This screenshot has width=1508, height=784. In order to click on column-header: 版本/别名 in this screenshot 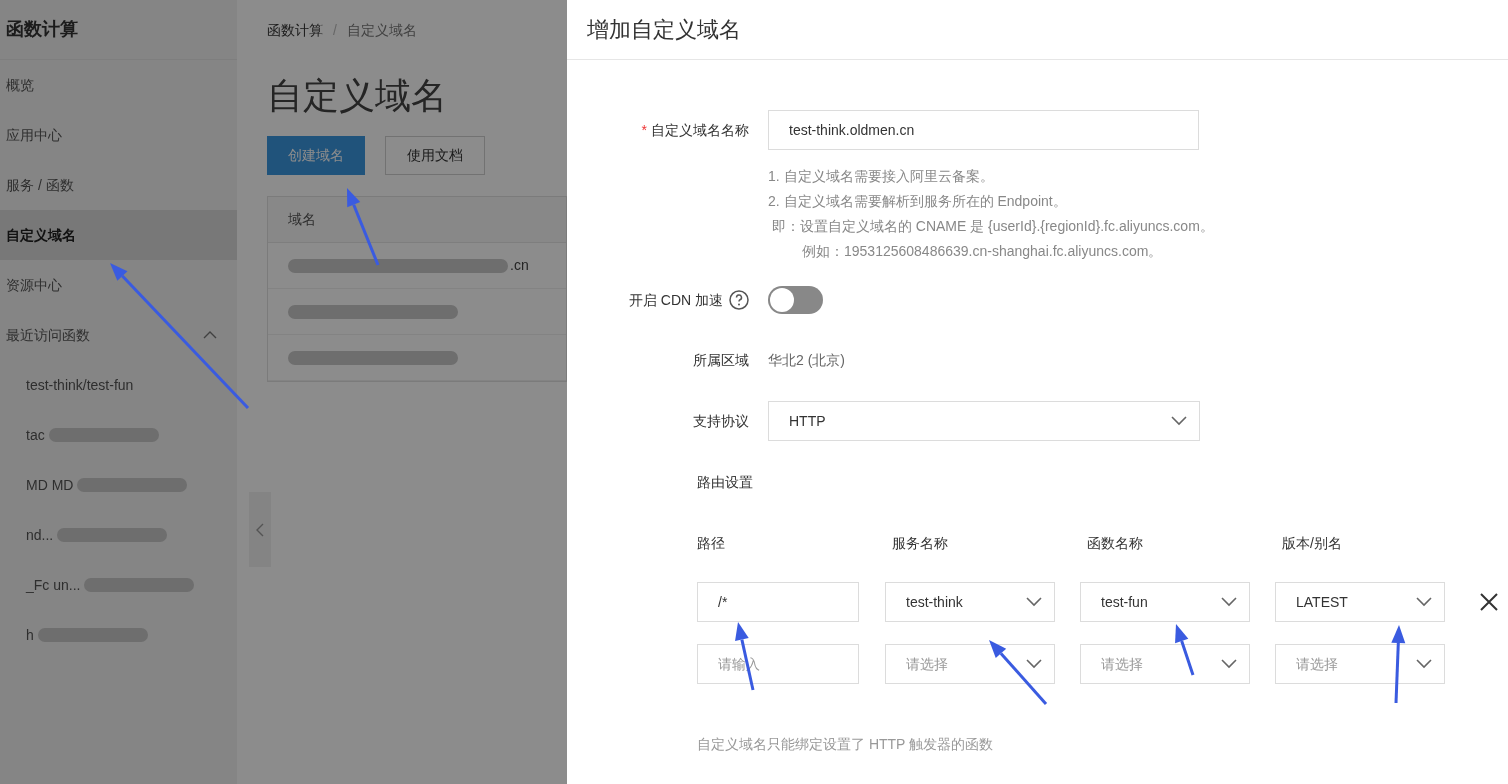, I will do `click(1312, 543)`.